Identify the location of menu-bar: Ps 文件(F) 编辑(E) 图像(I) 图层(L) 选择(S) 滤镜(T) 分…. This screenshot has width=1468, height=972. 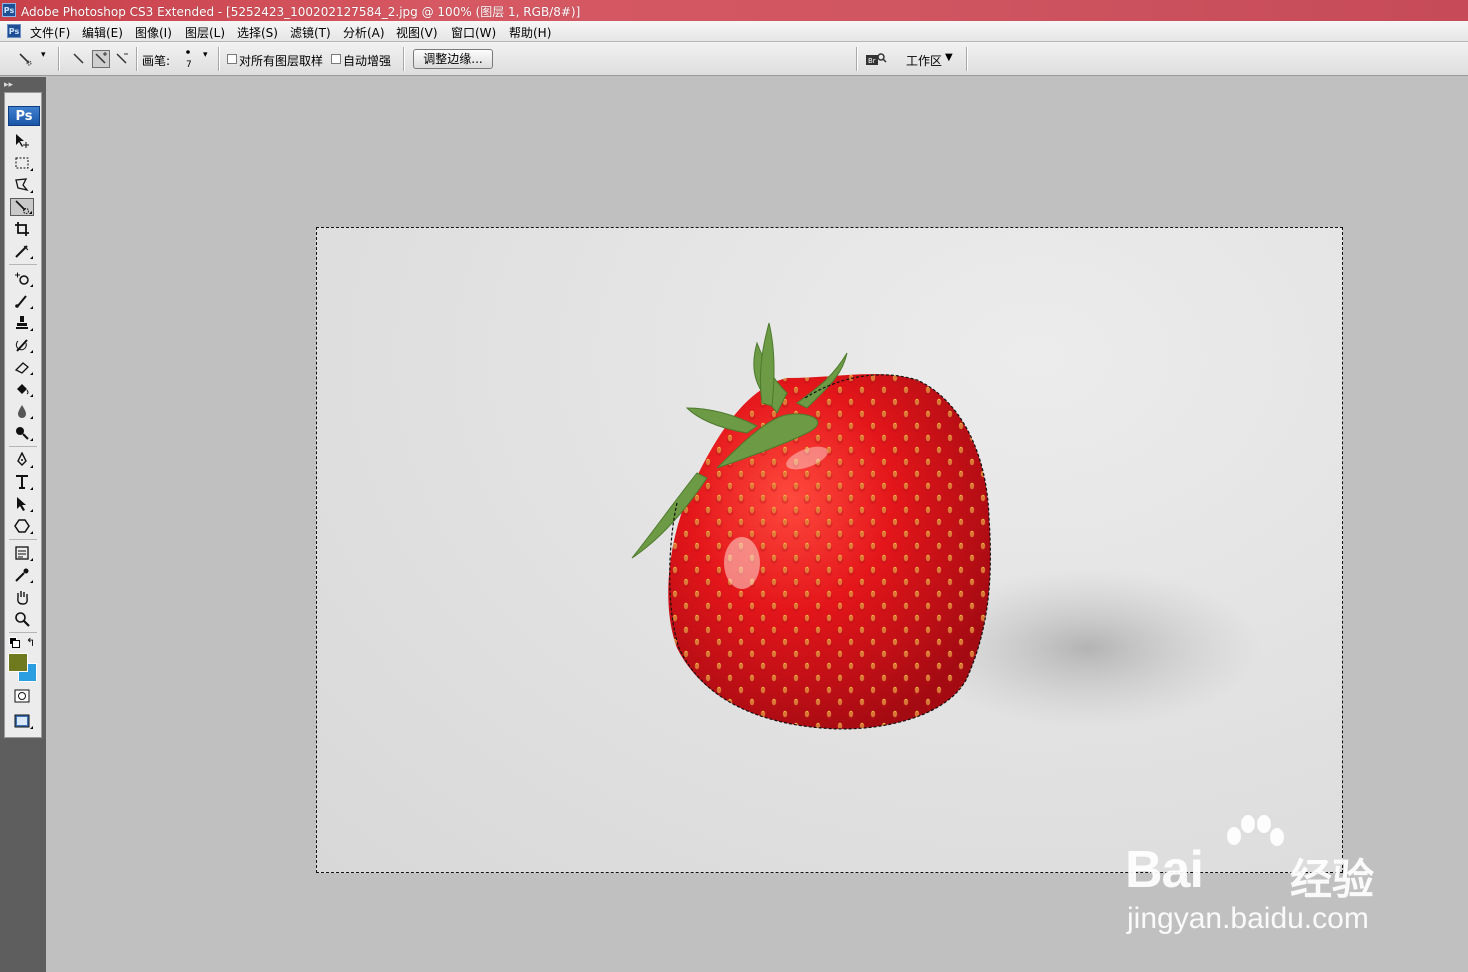
(734, 31).